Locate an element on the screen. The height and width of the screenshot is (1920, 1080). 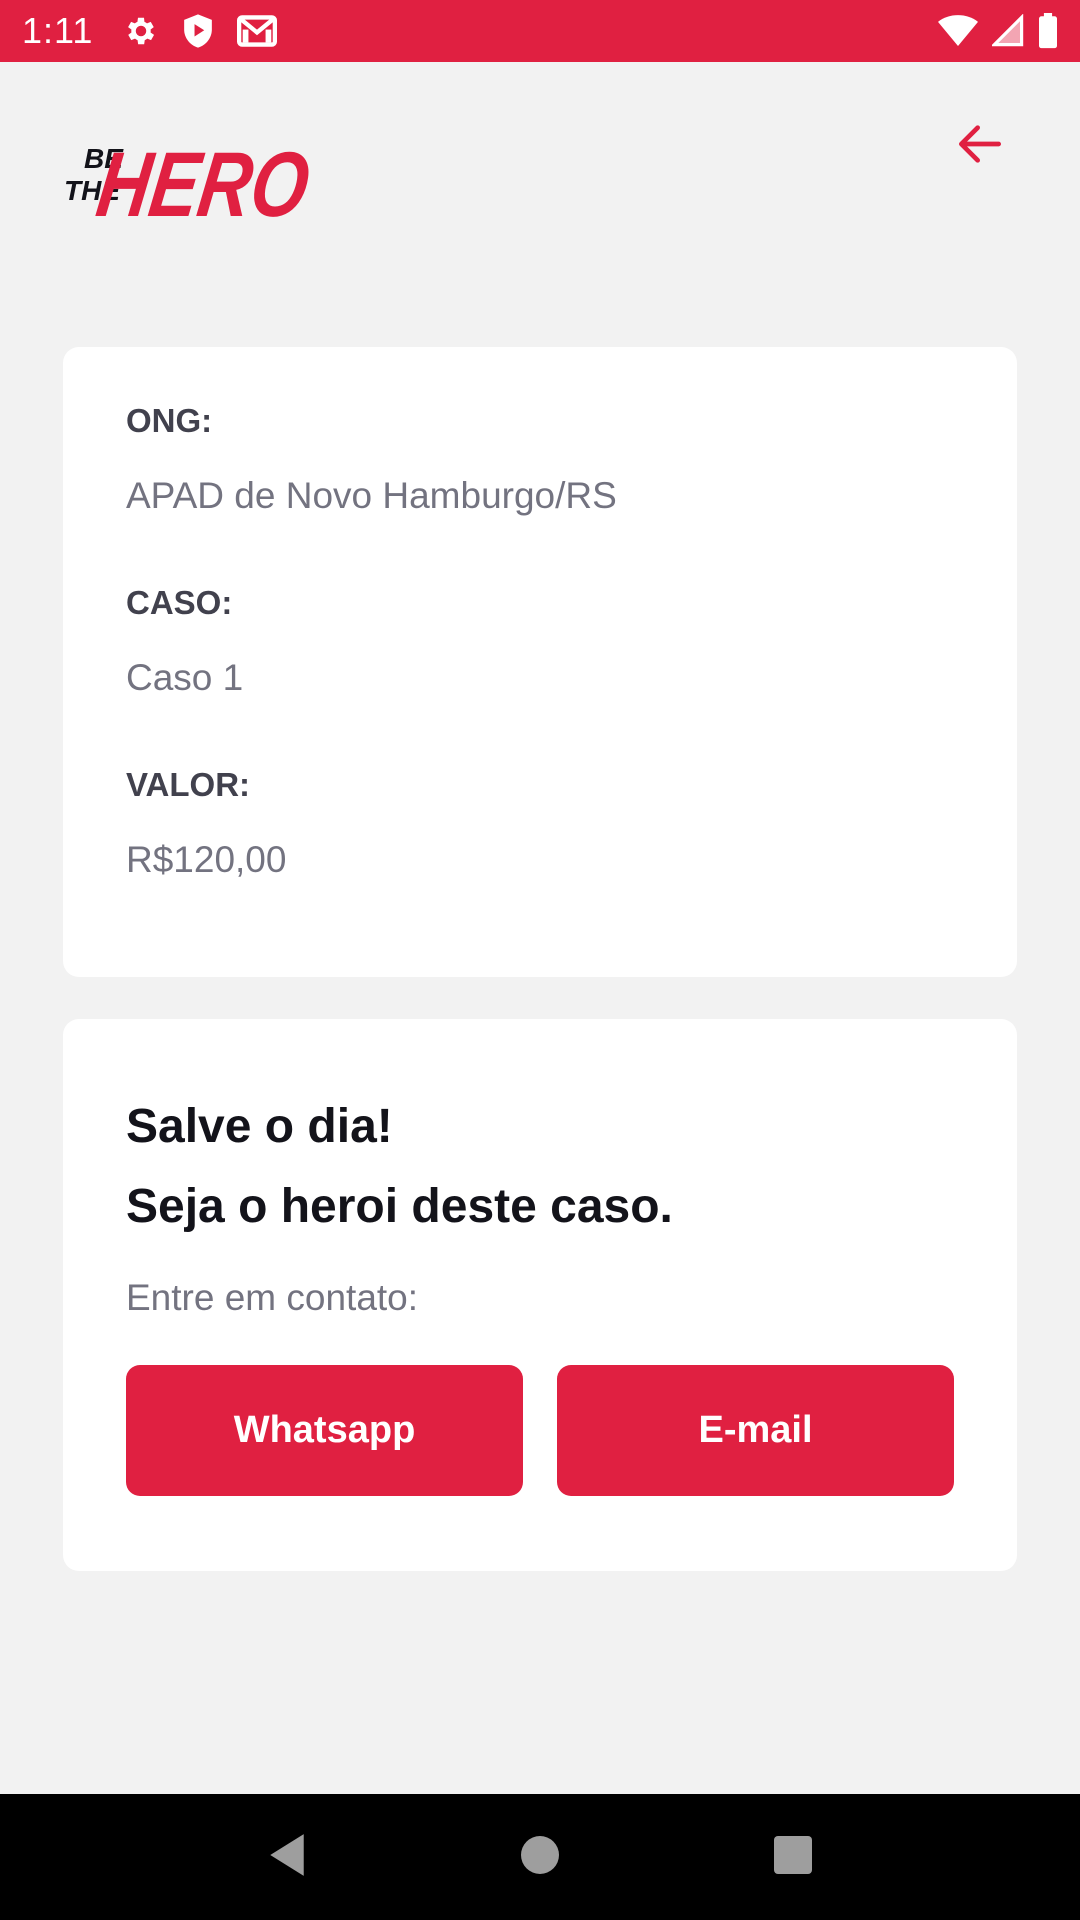
nav-recents-button is located at coordinates (793, 1857).